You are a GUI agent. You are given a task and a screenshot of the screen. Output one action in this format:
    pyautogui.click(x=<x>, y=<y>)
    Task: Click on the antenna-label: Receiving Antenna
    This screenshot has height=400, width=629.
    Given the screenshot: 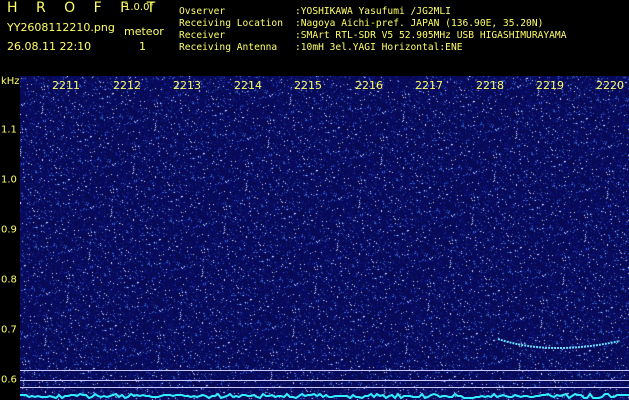 What is the action you would take?
    pyautogui.click(x=228, y=47)
    